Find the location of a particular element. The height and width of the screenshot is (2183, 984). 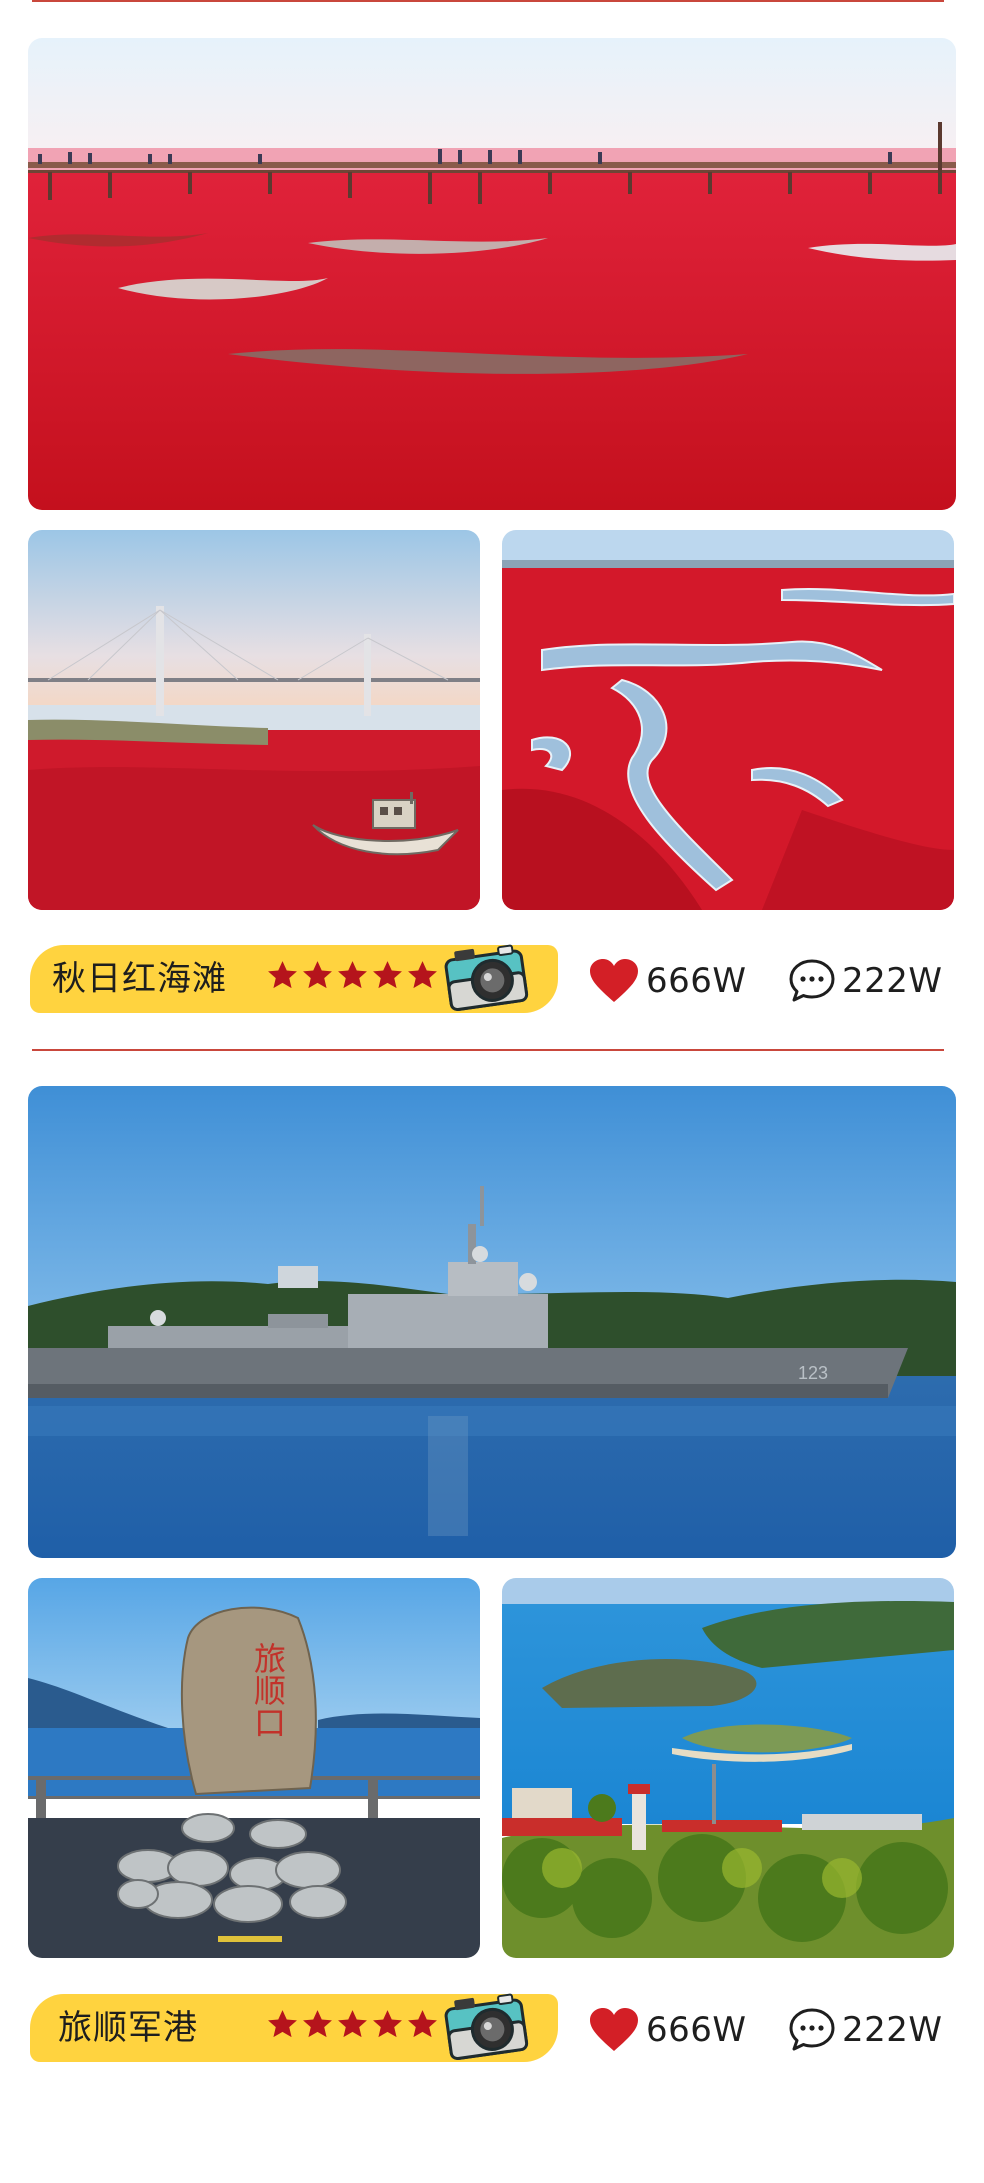

stone-inscription: 旅顺口 is located at coordinates (268, 1690).